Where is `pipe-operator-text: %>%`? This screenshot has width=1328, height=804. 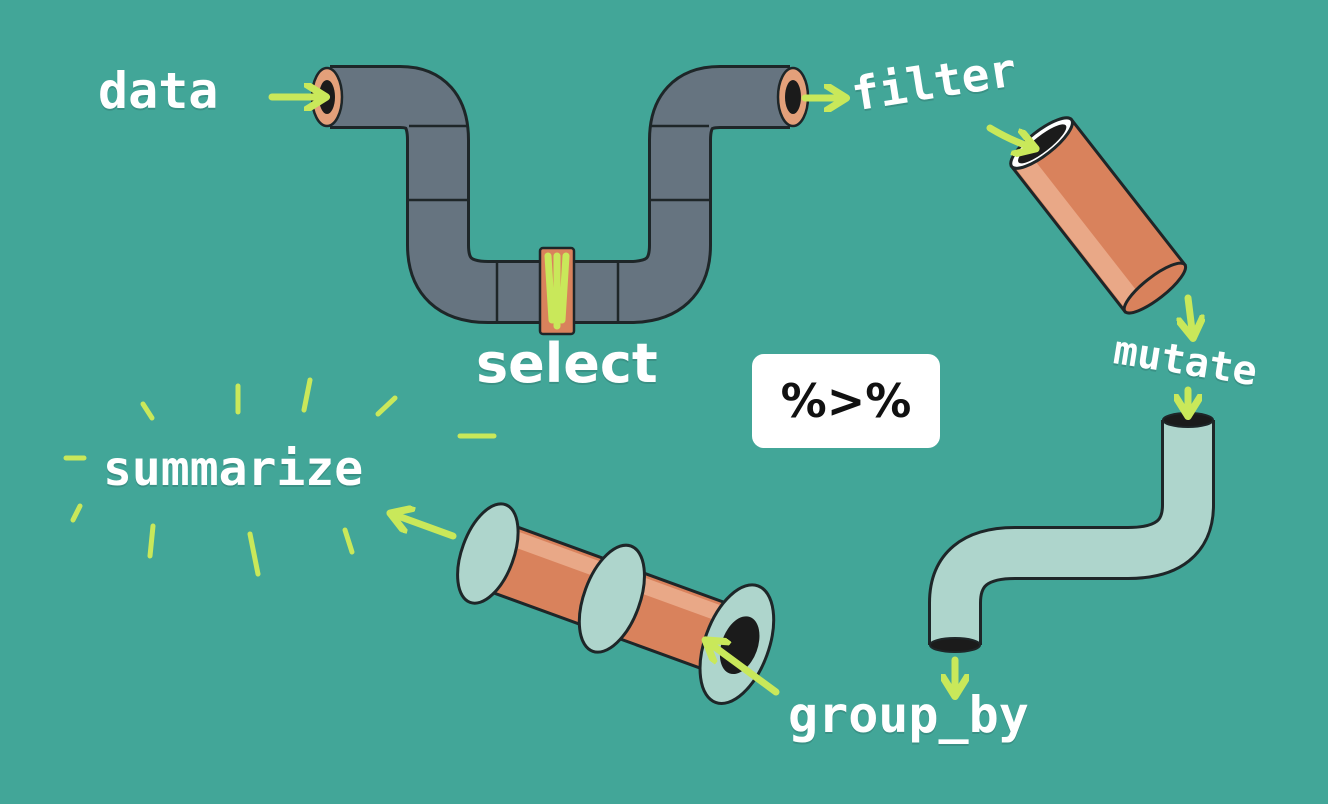
pipe-operator-text: %>% is located at coordinates (846, 401).